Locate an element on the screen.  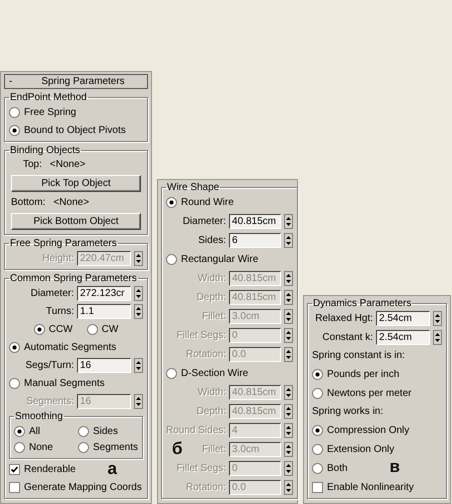
pick-button: Pick Top Object is located at coordinates (76, 183).